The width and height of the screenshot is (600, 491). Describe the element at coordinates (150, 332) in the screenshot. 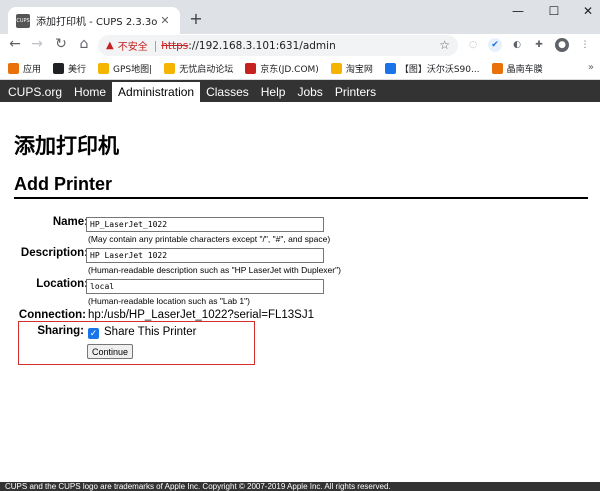

I see `share-printer-label: Share This Printer` at that location.